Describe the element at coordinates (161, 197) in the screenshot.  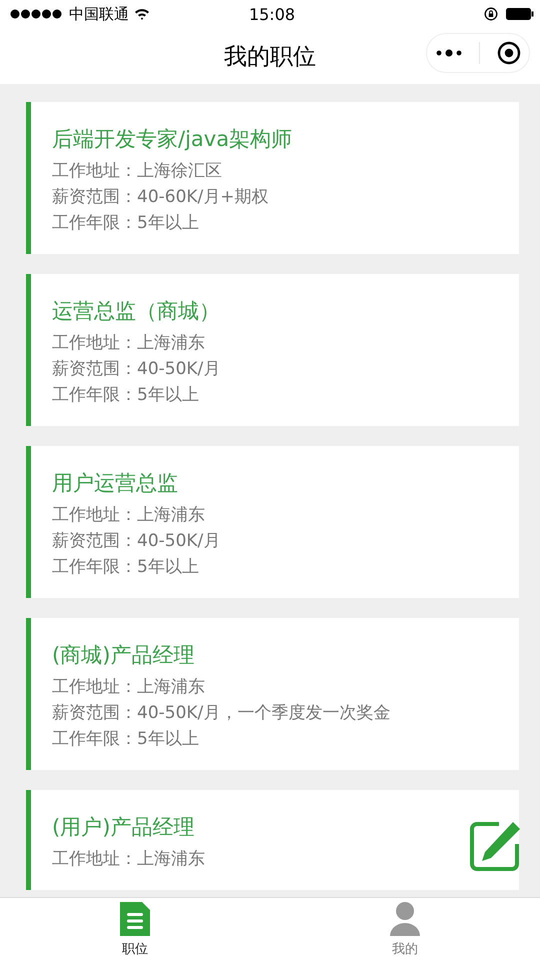
I see `job-detail: 薪资范围：40-60K/月+期权` at that location.